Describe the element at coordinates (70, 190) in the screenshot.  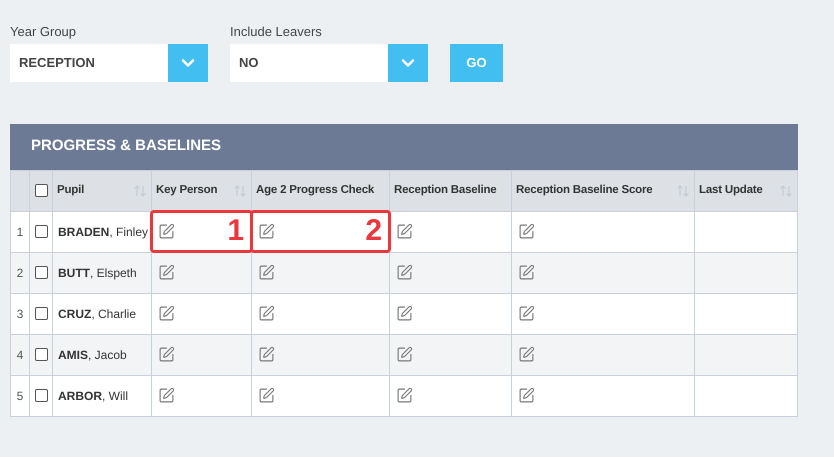
I see `column-title: Pupil` at that location.